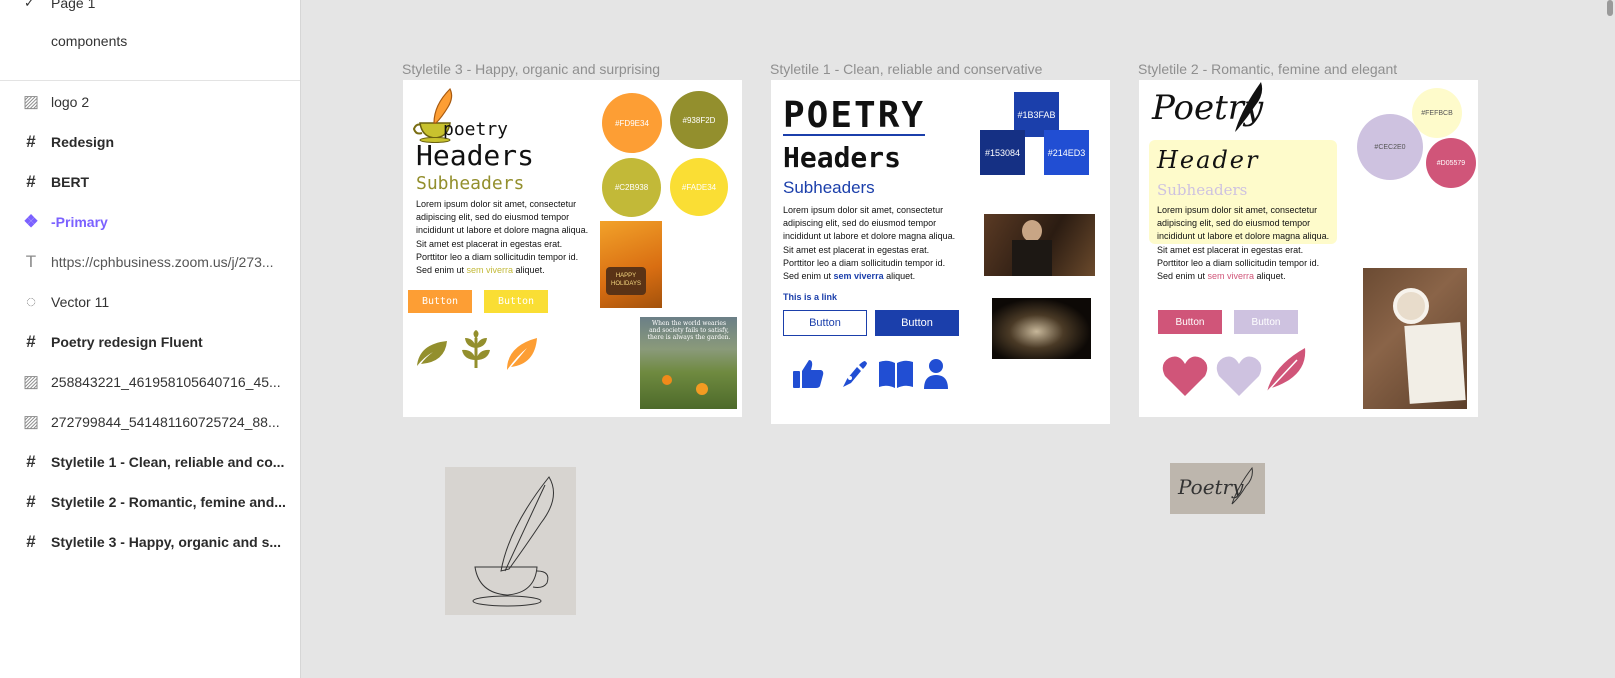 This screenshot has width=1615, height=678. Describe the element at coordinates (79, 222) in the screenshot. I see `layer-label: -Primary` at that location.